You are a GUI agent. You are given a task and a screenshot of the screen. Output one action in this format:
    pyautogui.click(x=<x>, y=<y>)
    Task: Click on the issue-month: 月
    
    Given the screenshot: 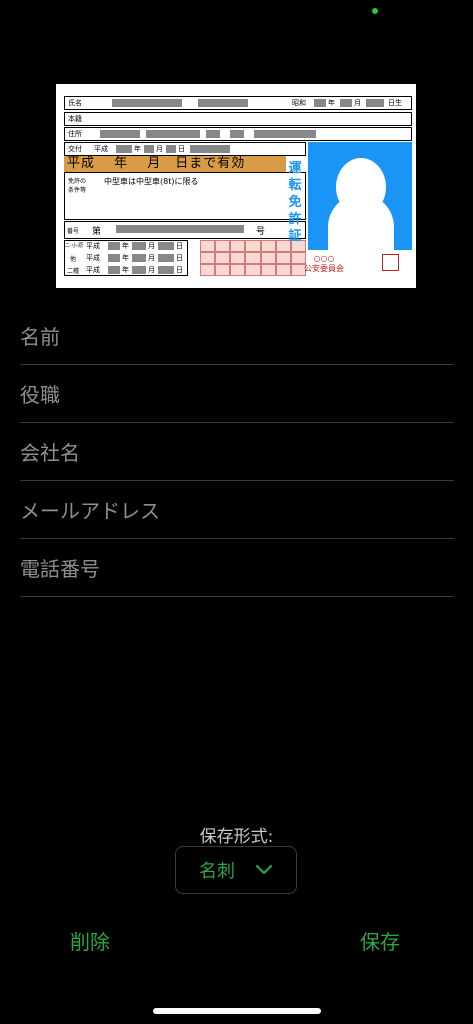 What is the action you would take?
    pyautogui.click(x=159, y=149)
    